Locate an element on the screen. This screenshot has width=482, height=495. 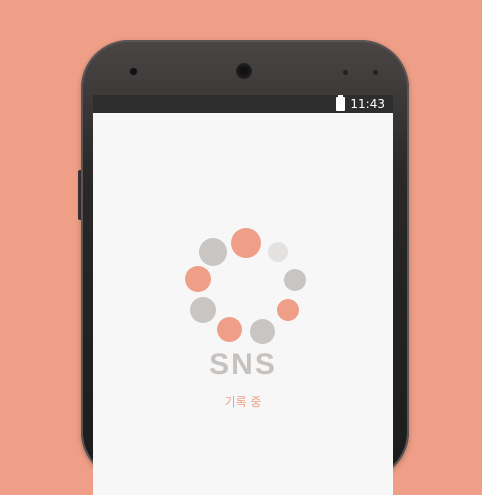
light-sensor-icon is located at coordinates (375, 72).